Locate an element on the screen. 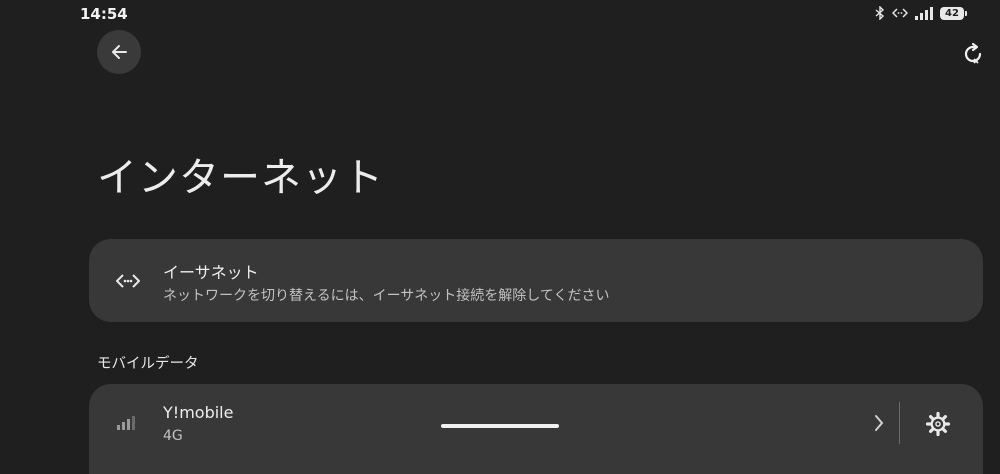 The image size is (1000, 474). ethernet-title: イーサネット is located at coordinates (211, 272).